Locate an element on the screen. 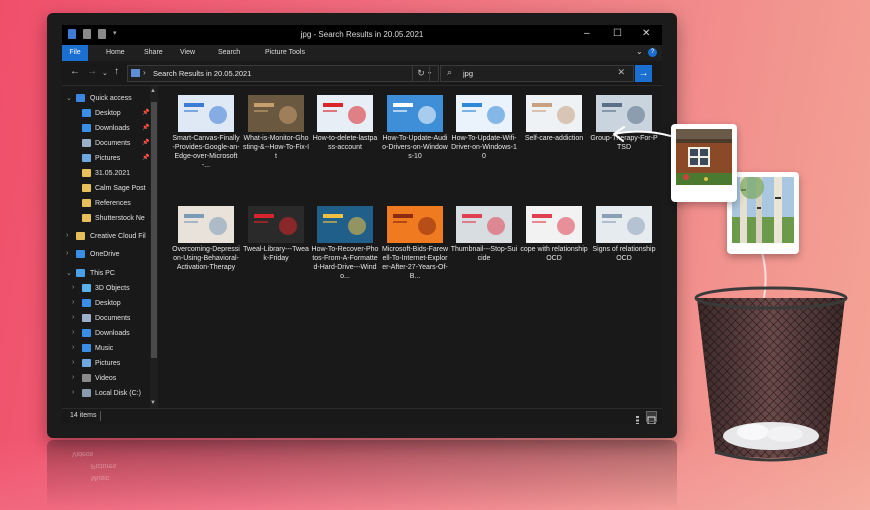  status-bar: 14 items is located at coordinates (362, 416).